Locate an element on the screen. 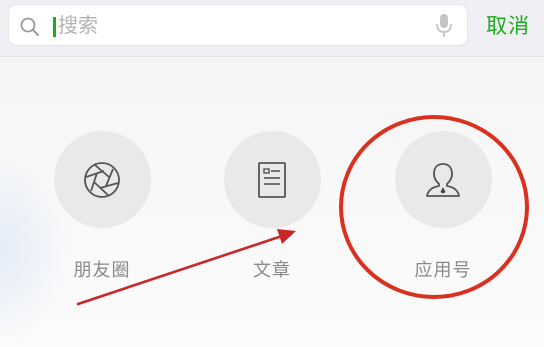 The width and height of the screenshot is (544, 347). search-input is located at coordinates (238, 25).